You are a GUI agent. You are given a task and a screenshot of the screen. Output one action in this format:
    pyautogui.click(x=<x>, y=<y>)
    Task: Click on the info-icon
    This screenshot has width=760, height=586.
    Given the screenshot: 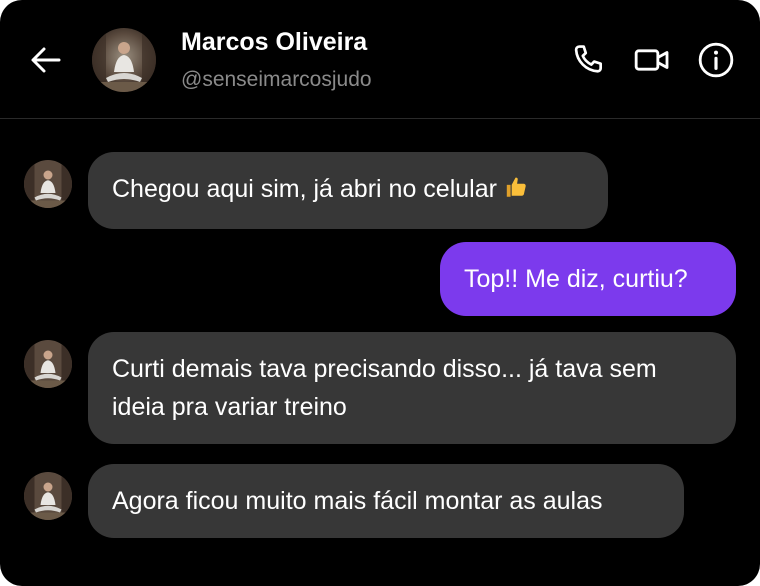 What is the action you would take?
    pyautogui.click(x=716, y=60)
    